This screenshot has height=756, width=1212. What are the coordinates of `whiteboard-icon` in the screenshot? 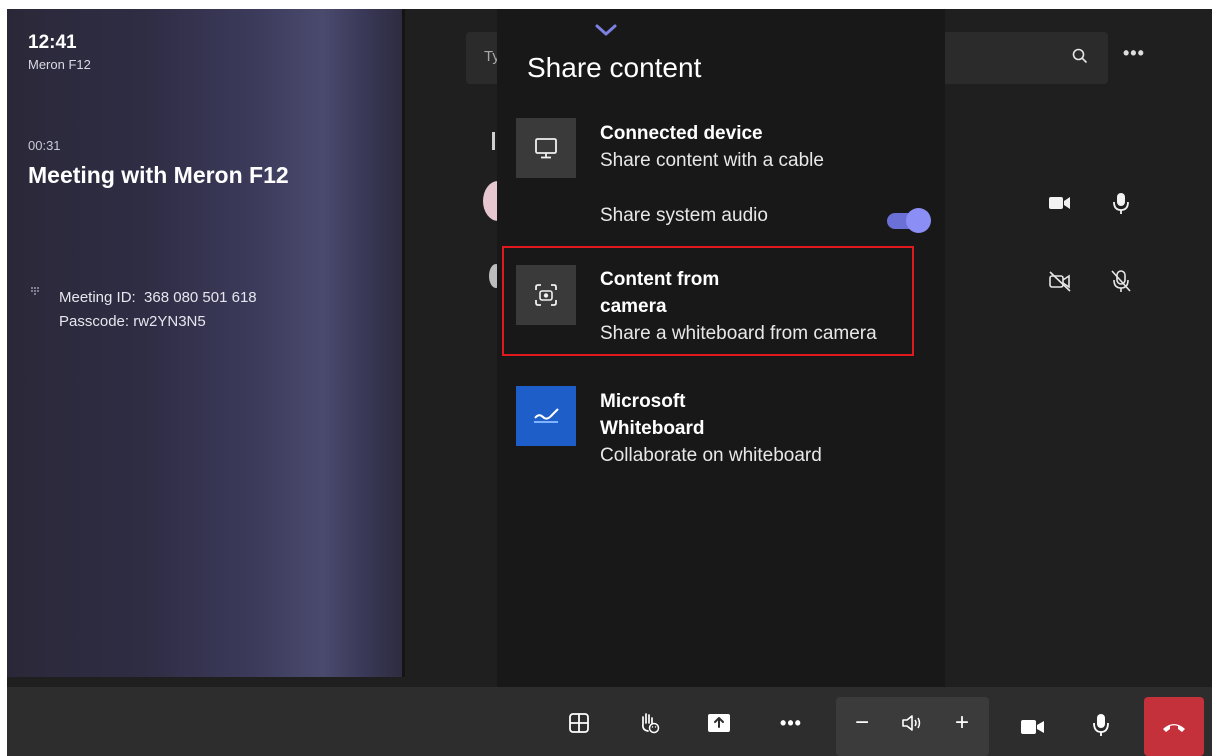 It's located at (546, 415).